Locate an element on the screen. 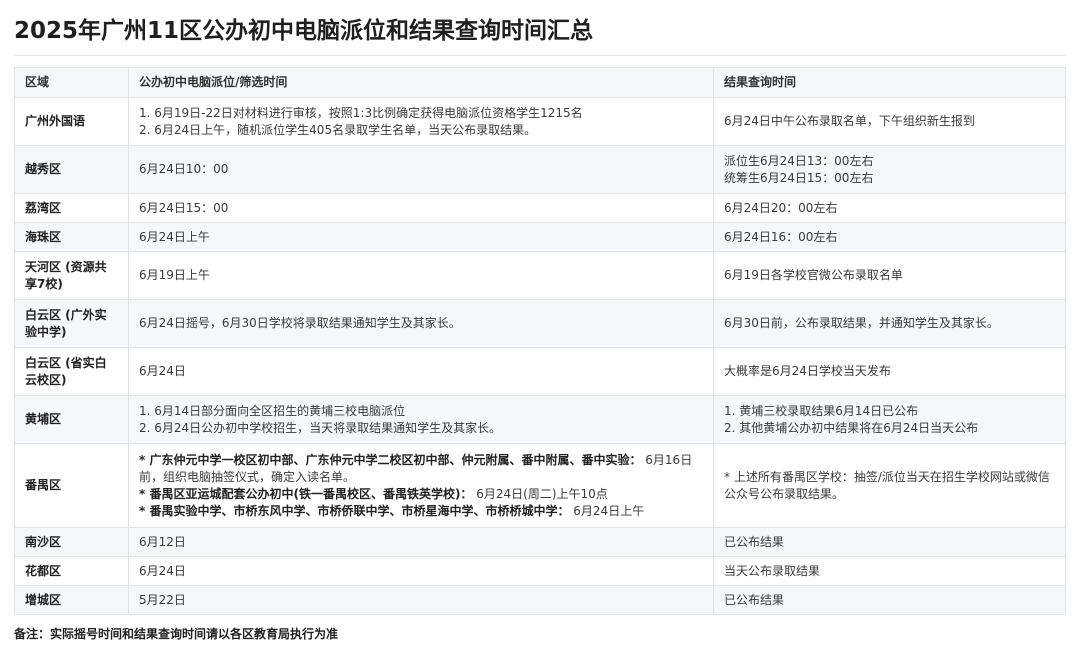 The width and height of the screenshot is (1080, 649). time-line: 6月24日10：00 is located at coordinates (184, 169).